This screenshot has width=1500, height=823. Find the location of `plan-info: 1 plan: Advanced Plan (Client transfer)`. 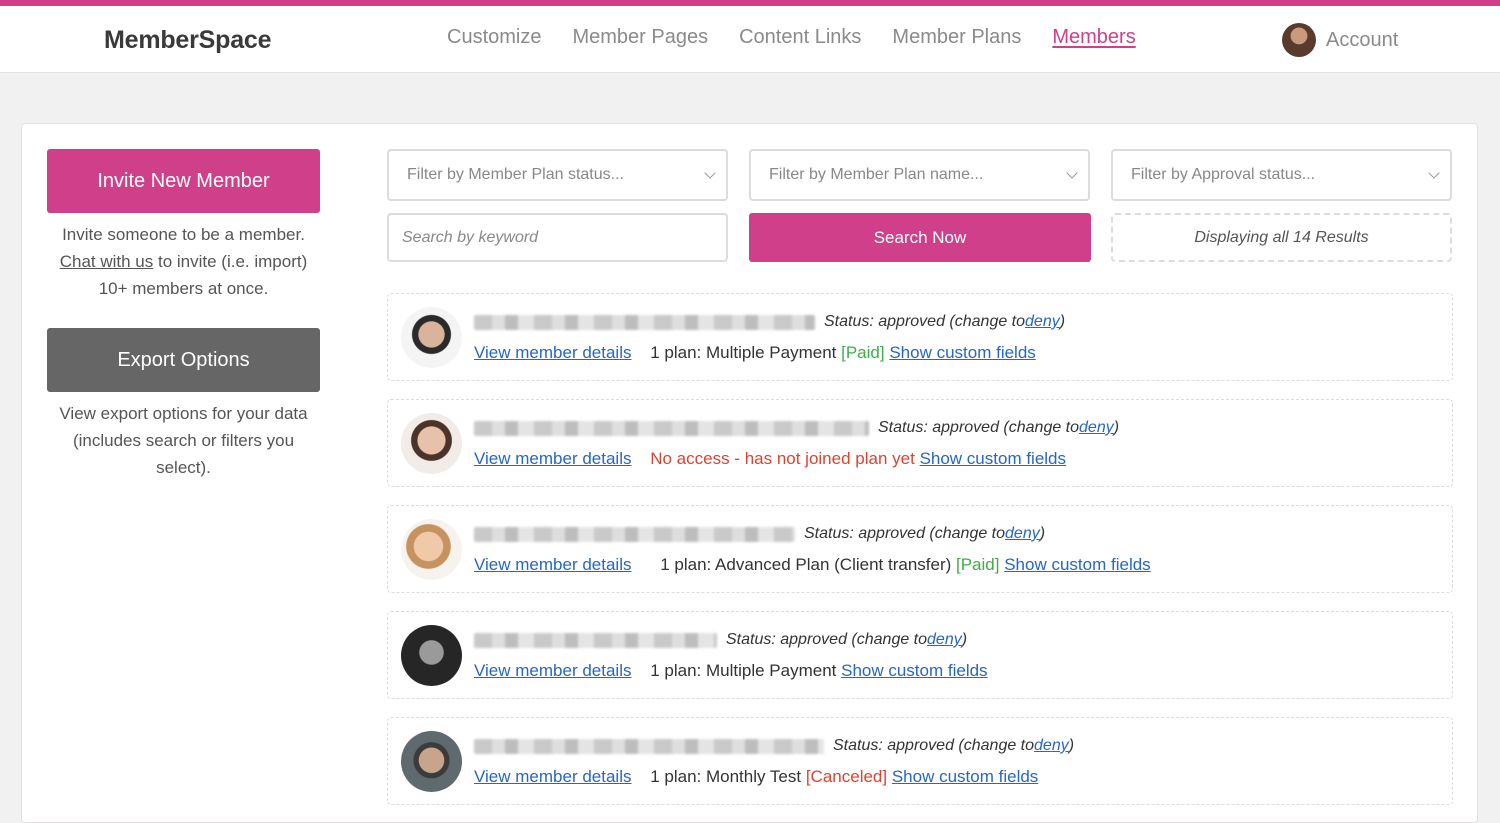

plan-info: 1 plan: Advanced Plan (Client transfer) is located at coordinates (808, 564).